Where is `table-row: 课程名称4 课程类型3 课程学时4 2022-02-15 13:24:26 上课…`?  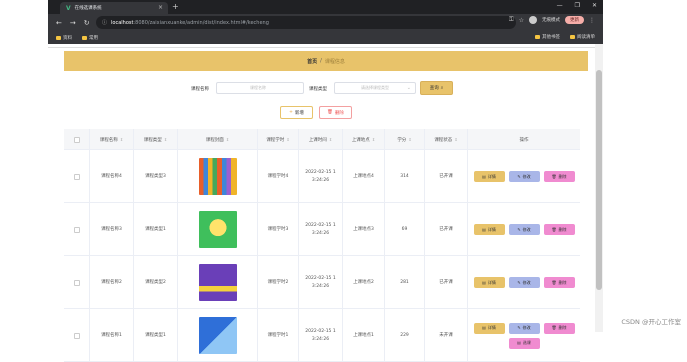 table-row: 课程名称4 课程类型3 课程学时4 2022-02-15 13:24:26 上课… is located at coordinates (322, 176).